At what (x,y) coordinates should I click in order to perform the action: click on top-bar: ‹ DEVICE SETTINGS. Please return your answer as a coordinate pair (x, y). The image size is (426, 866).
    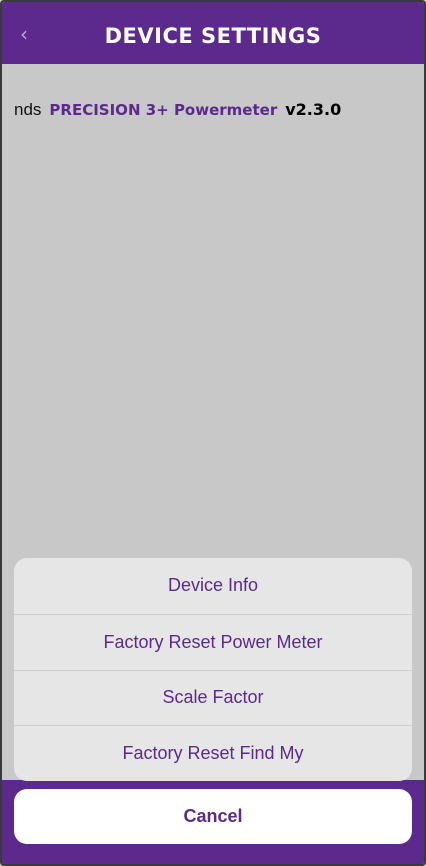
    Looking at the image, I should click on (213, 33).